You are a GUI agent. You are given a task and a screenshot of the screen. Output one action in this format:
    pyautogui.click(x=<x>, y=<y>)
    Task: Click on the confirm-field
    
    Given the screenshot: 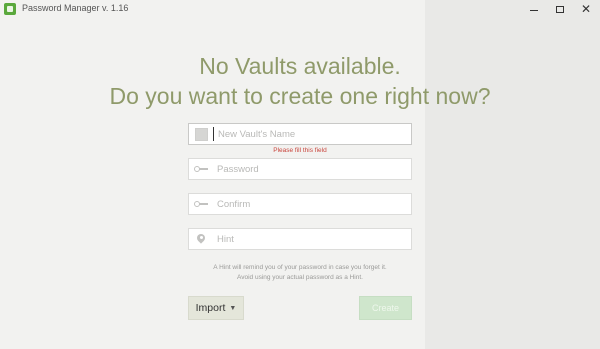 What is the action you would take?
    pyautogui.click(x=300, y=204)
    